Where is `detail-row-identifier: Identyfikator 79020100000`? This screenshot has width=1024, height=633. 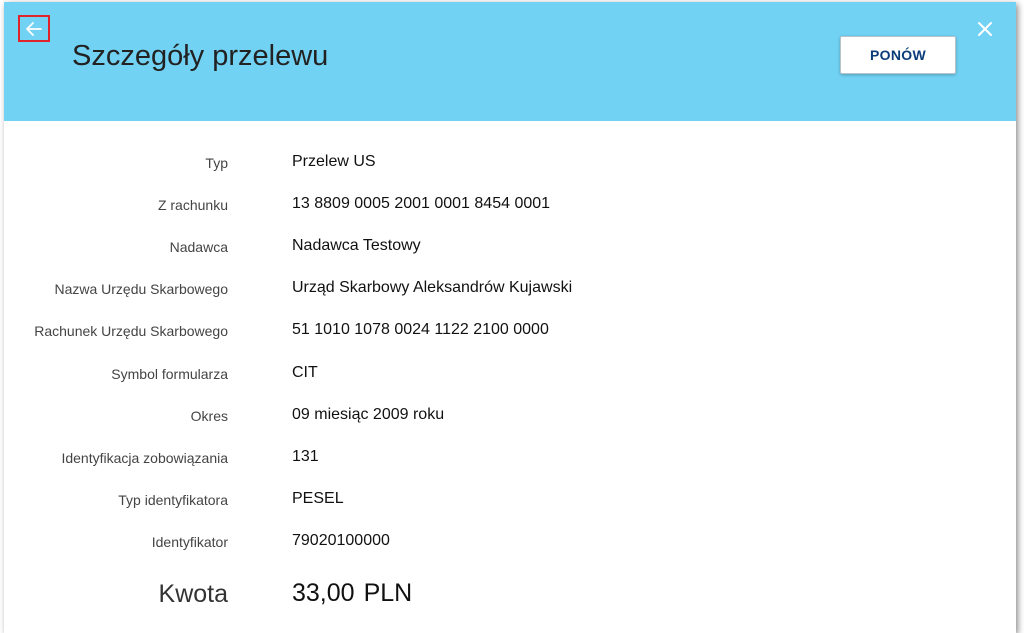
detail-row-identifier: Identyfikator 79020100000 is located at coordinates (510, 542).